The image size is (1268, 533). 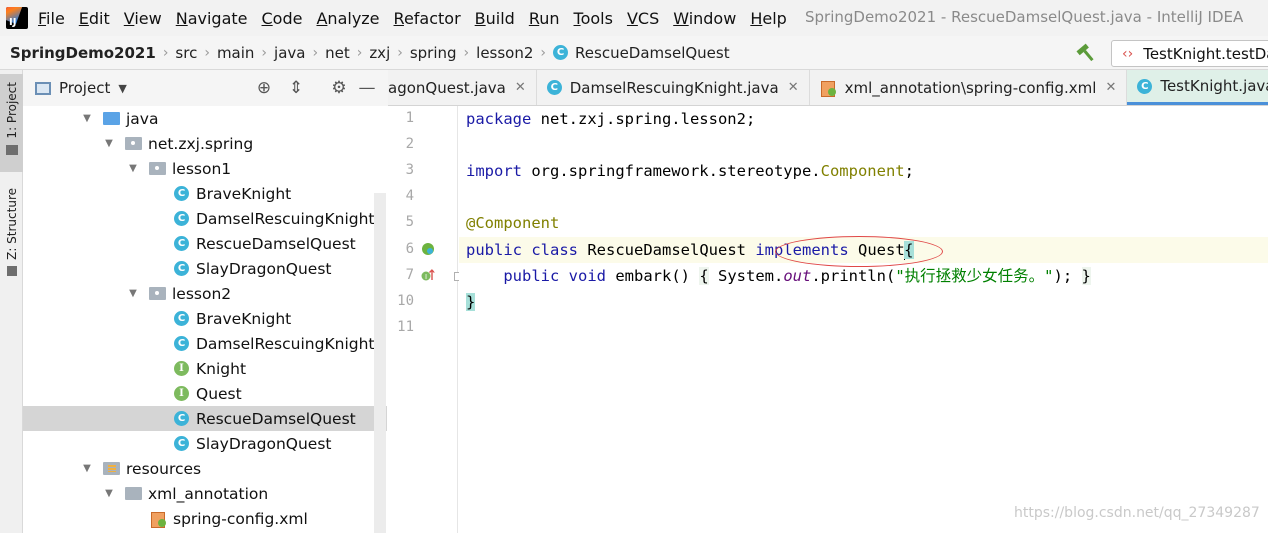 What do you see at coordinates (379, 53) in the screenshot?
I see `breadcrumb-zxj: zxj` at bounding box center [379, 53].